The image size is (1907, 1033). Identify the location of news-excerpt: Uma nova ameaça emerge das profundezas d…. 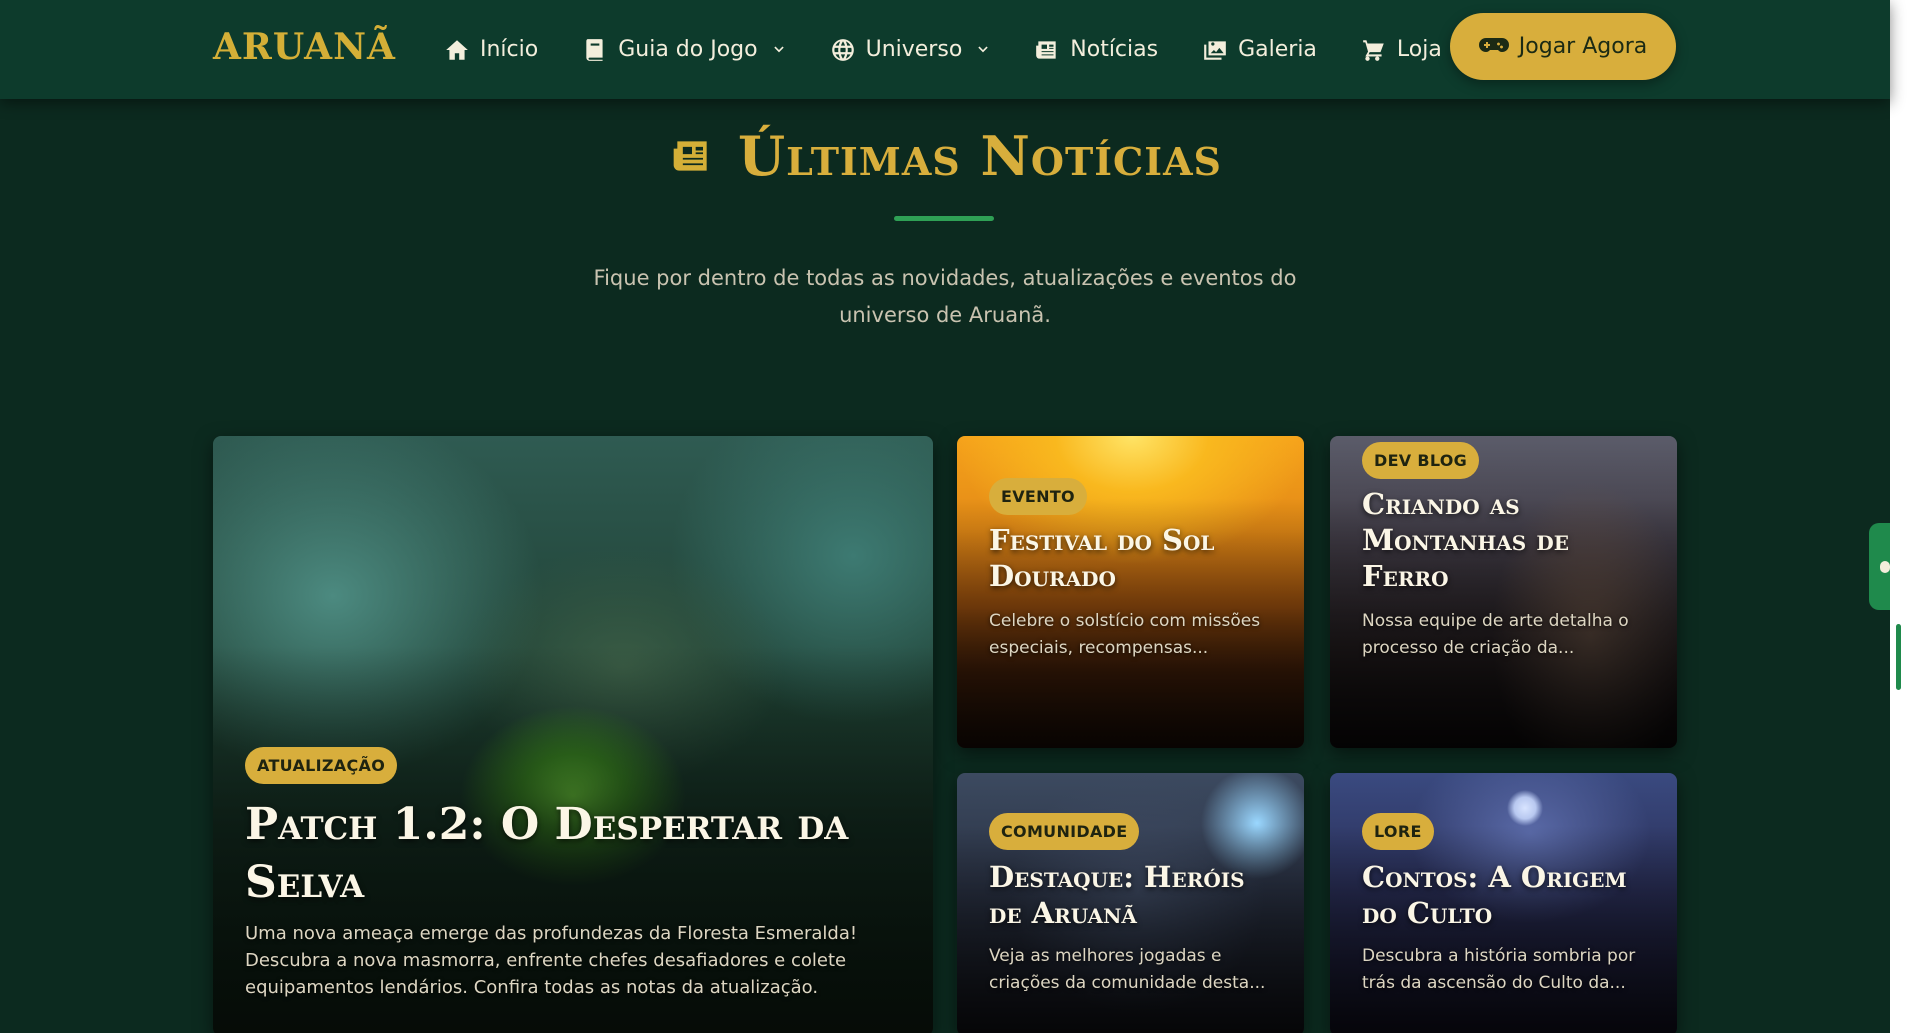
(551, 960).